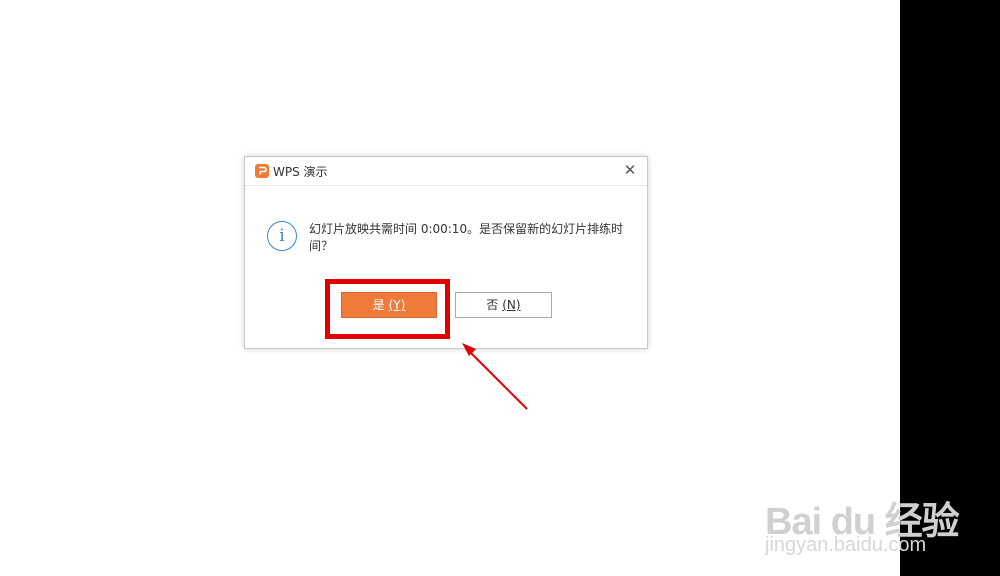 The width and height of the screenshot is (1000, 576). I want to click on dialog-message: 幻灯片放映共需时间 0:00:10。是否保留新的幻灯片排练时间？, so click(466, 237).